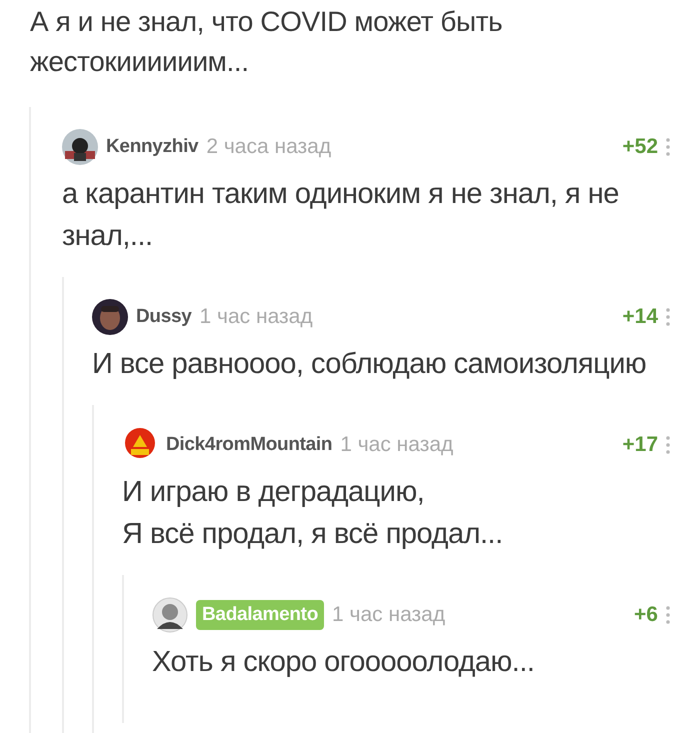 This screenshot has width=700, height=733. Describe the element at coordinates (164, 317) in the screenshot. I see `author-name: Dussy` at that location.